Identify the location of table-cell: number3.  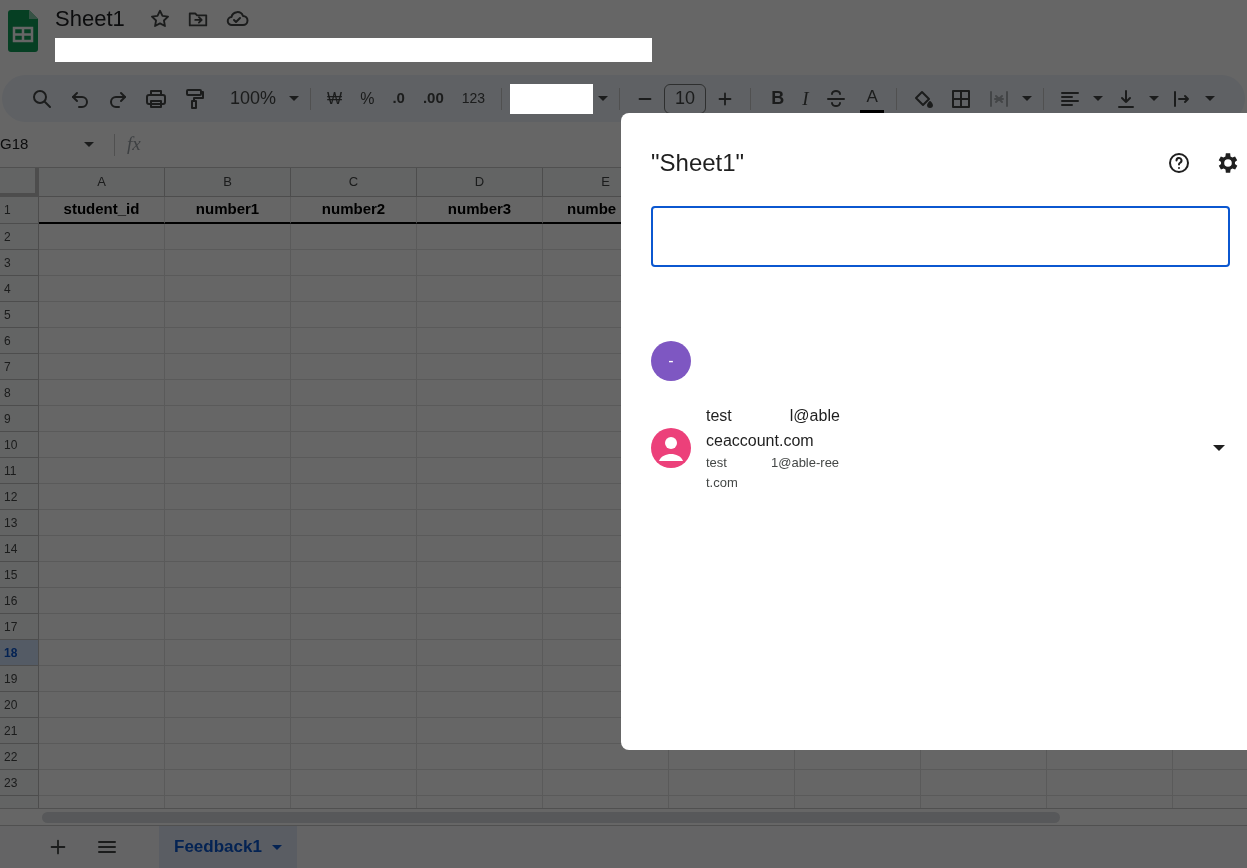
(480, 210).